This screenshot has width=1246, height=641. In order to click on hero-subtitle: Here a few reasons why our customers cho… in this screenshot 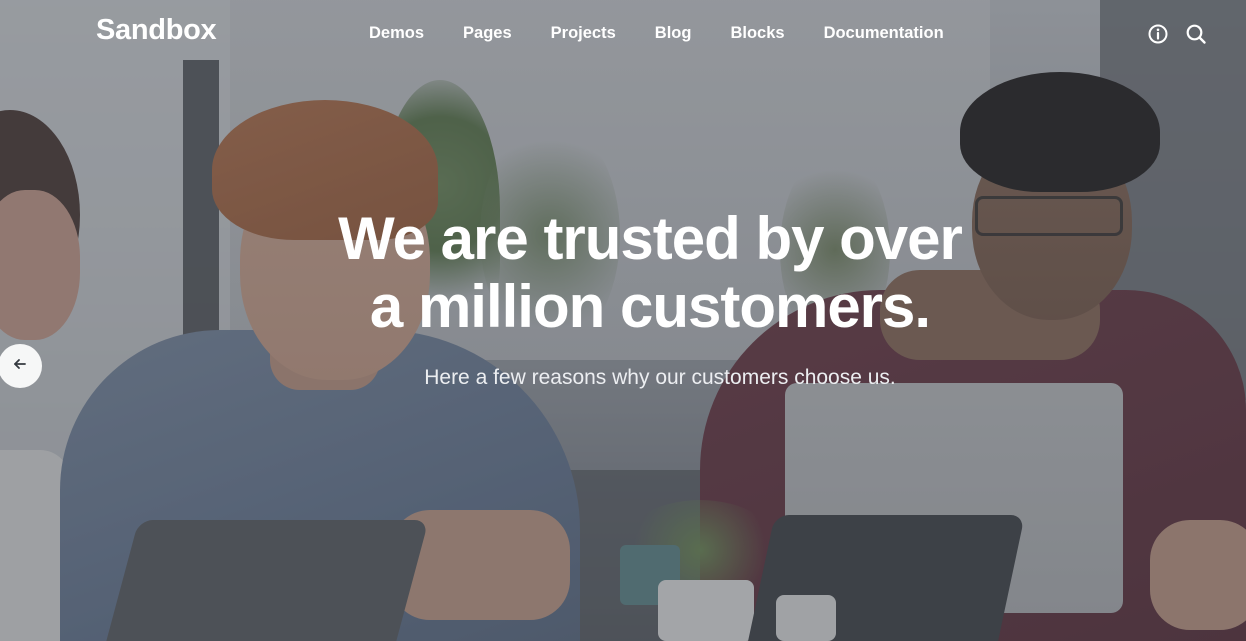, I will do `click(660, 377)`.